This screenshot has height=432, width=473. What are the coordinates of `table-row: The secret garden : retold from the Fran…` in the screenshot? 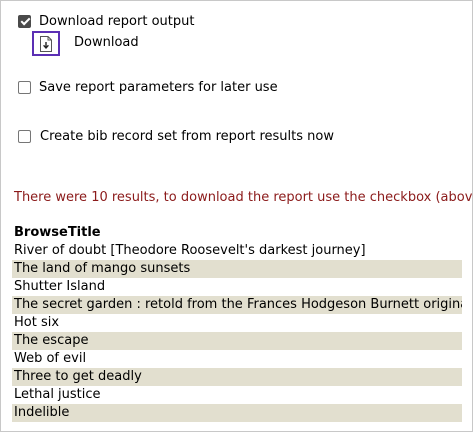 It's located at (237, 305).